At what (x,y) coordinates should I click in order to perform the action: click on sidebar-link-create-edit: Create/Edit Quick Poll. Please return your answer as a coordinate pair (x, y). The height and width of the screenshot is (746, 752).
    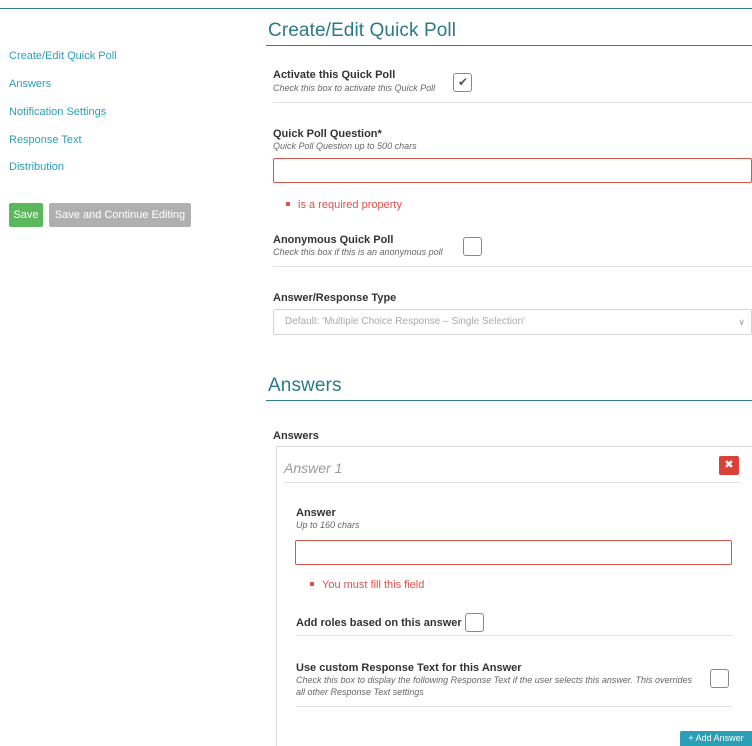
    Looking at the image, I should click on (63, 56).